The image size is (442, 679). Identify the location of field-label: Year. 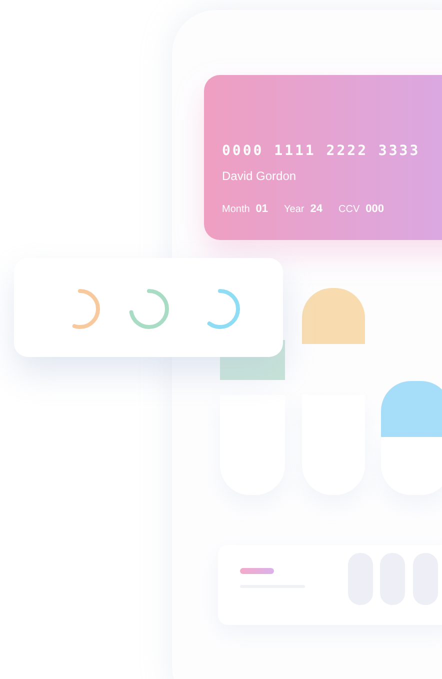
(294, 209).